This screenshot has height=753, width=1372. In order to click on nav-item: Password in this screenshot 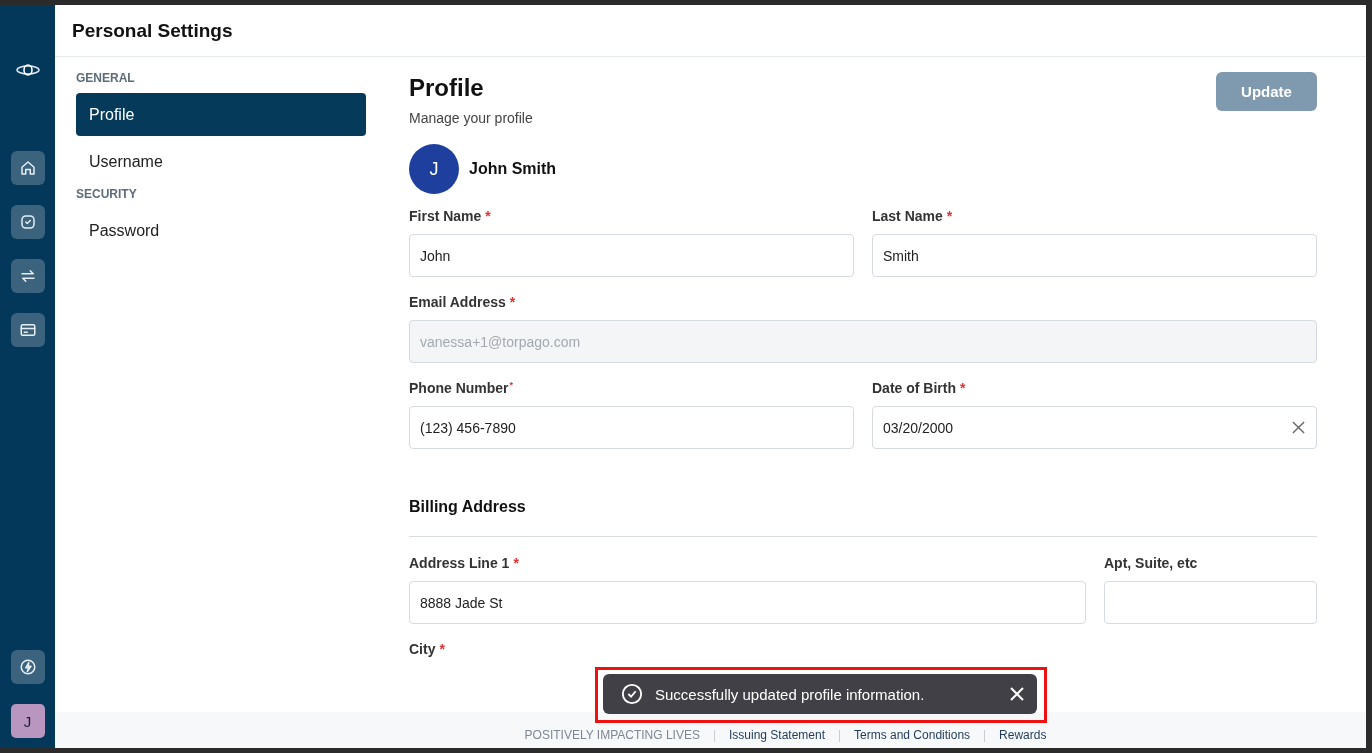, I will do `click(221, 230)`.